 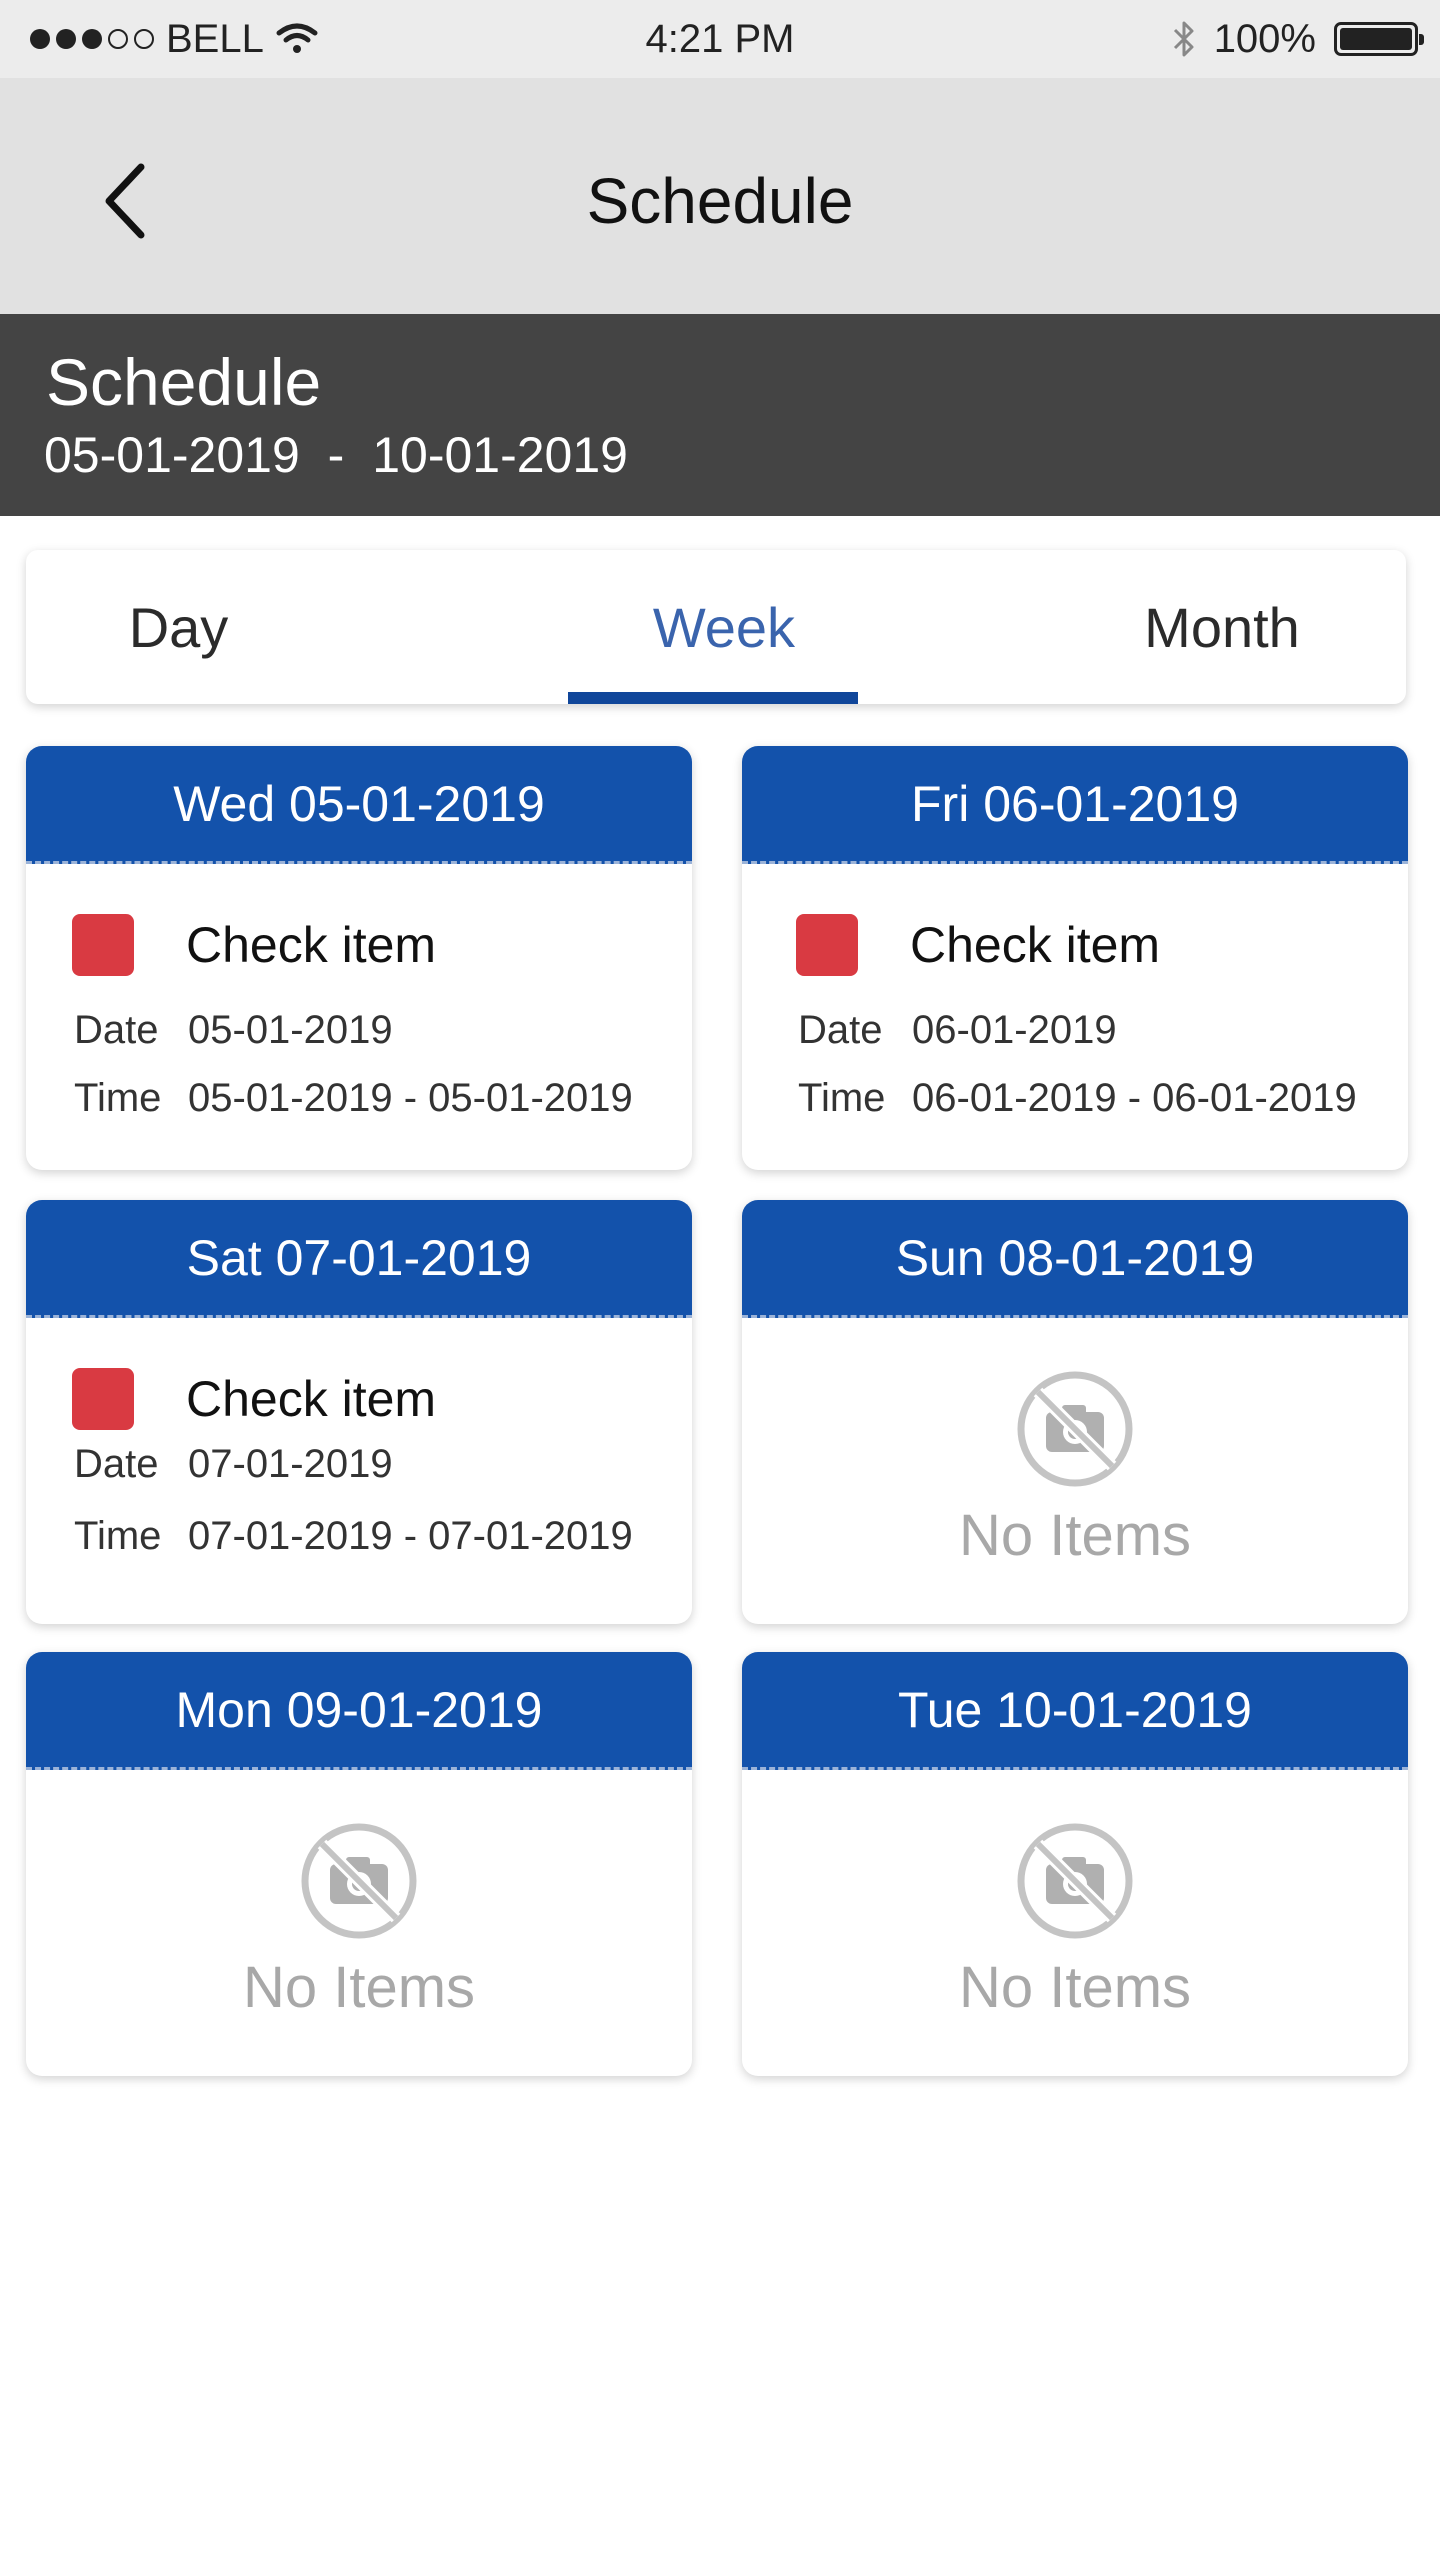 I want to click on item-time-row: Time 05-01-2019 - 05-01-2019, so click(x=353, y=1098).